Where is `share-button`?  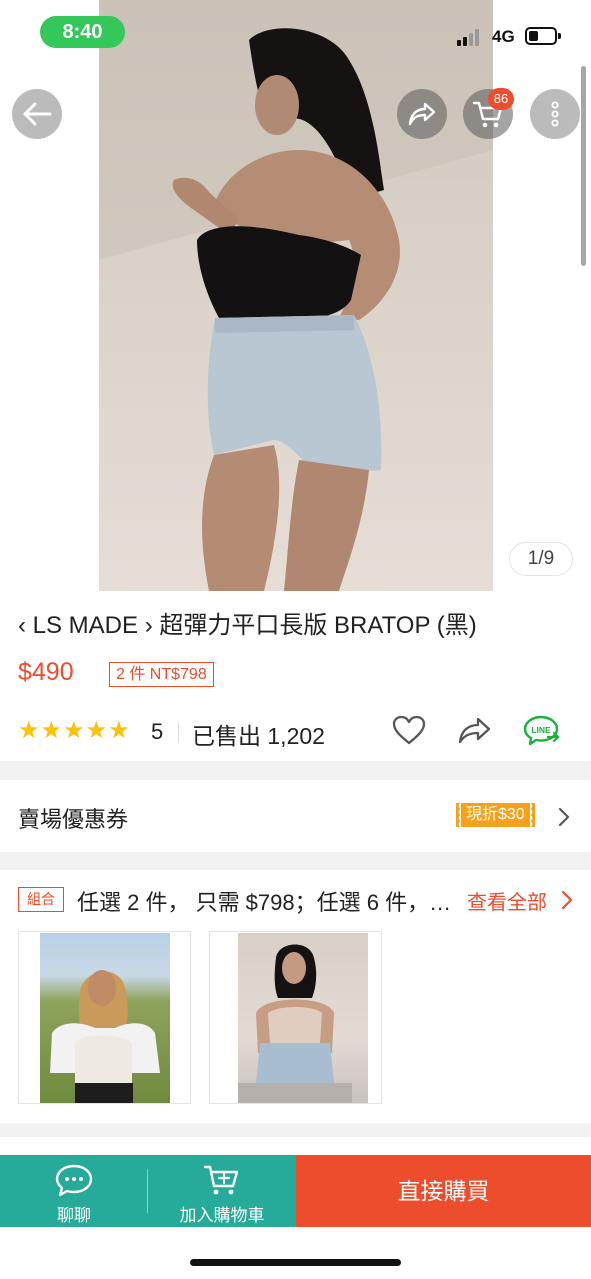 share-button is located at coordinates (422, 114).